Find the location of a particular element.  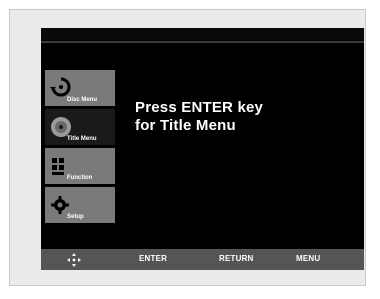

menu-item-disc-menu: Disc Menu is located at coordinates (80, 88).